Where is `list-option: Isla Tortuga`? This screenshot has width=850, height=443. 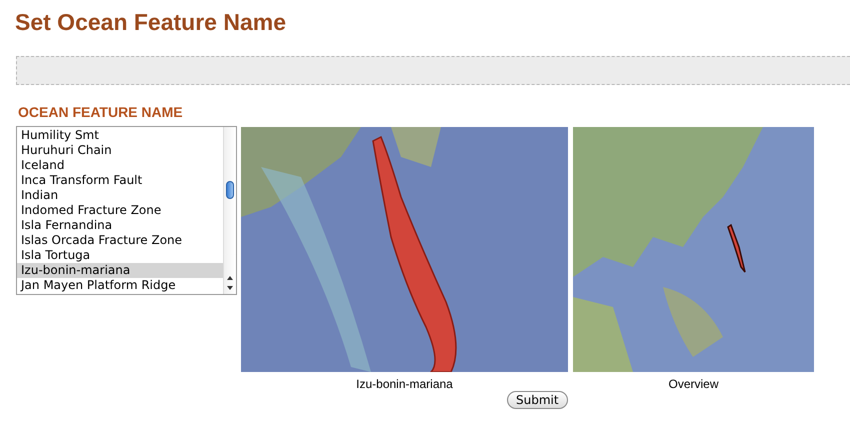 list-option: Isla Tortuga is located at coordinates (120, 255).